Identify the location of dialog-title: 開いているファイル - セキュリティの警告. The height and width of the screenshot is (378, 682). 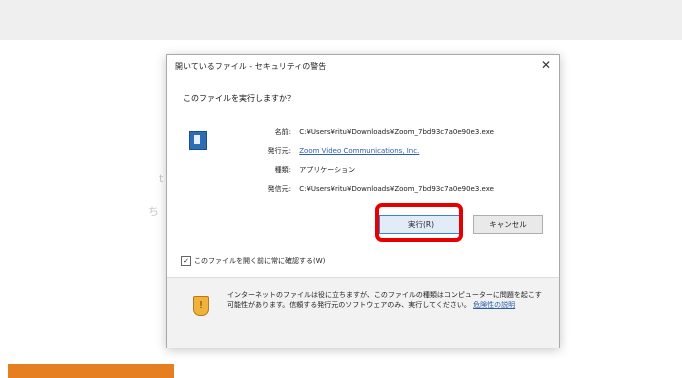
(251, 66).